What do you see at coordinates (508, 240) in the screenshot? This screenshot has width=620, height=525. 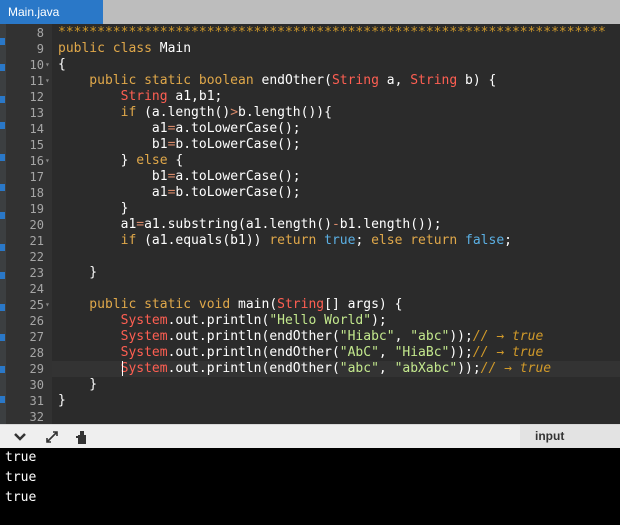 I see `code-token: ;` at bounding box center [508, 240].